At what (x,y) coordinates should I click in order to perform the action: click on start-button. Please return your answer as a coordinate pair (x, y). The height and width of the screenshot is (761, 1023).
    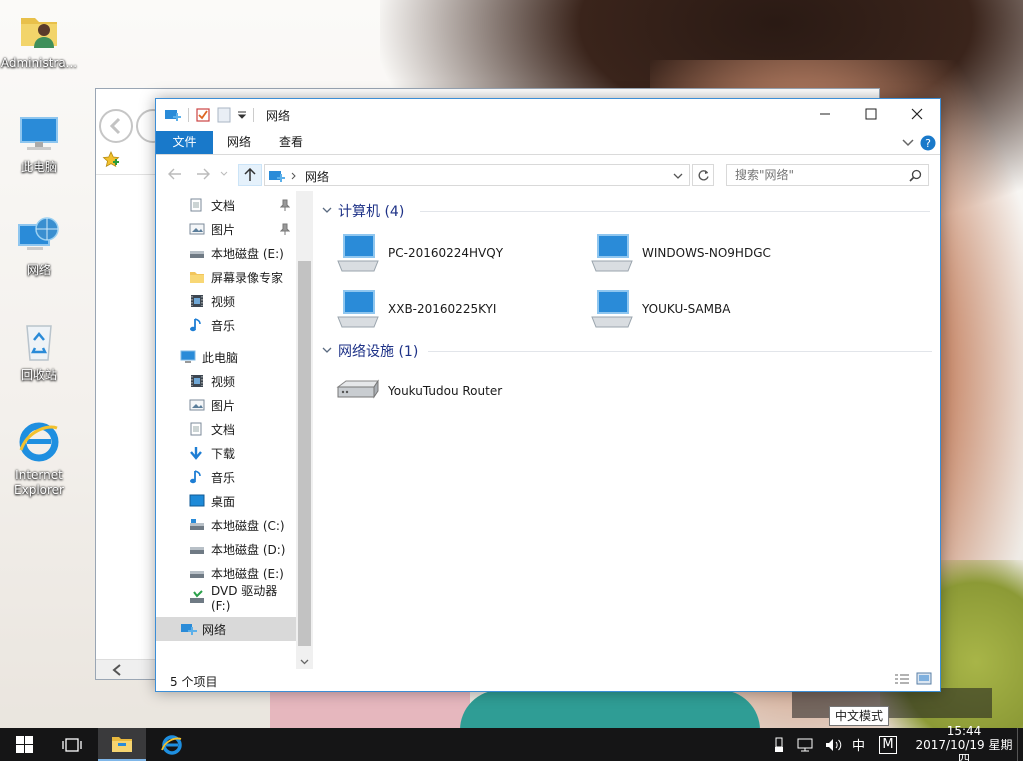
    Looking at the image, I should click on (24, 744).